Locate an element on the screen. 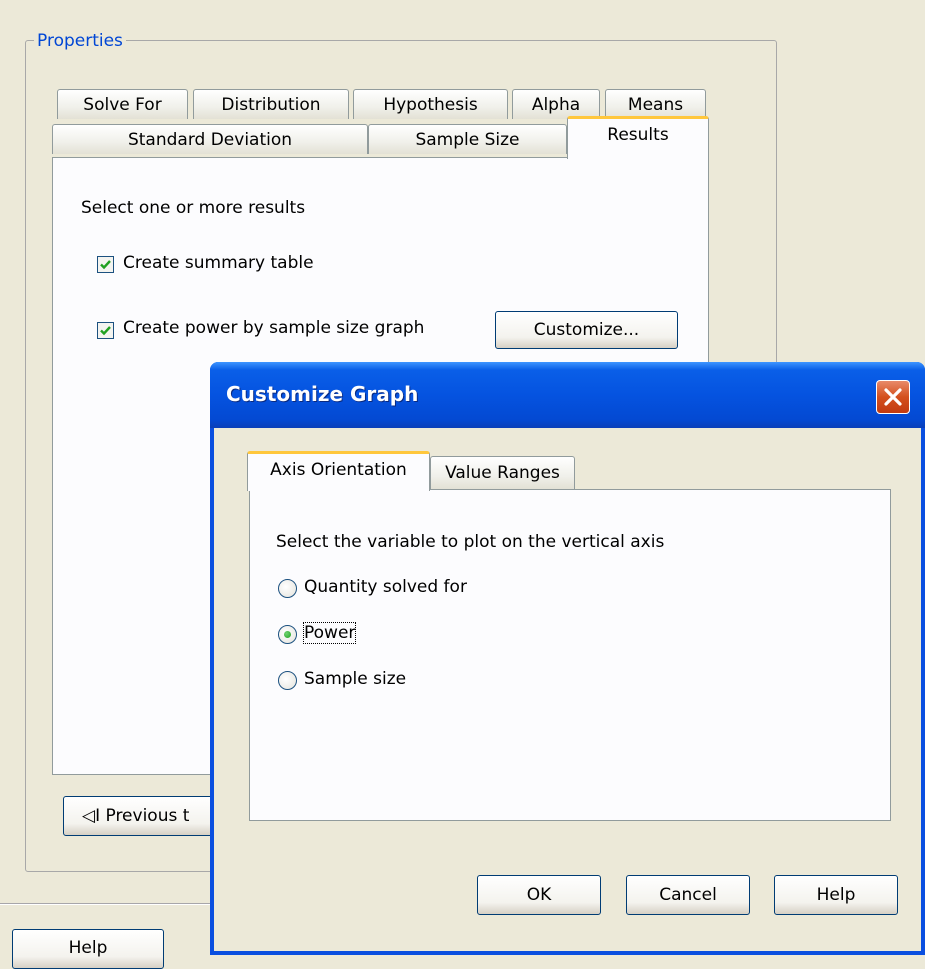 Image resolution: width=925 pixels, height=969 pixels. power-graph-checkbox is located at coordinates (105, 330).